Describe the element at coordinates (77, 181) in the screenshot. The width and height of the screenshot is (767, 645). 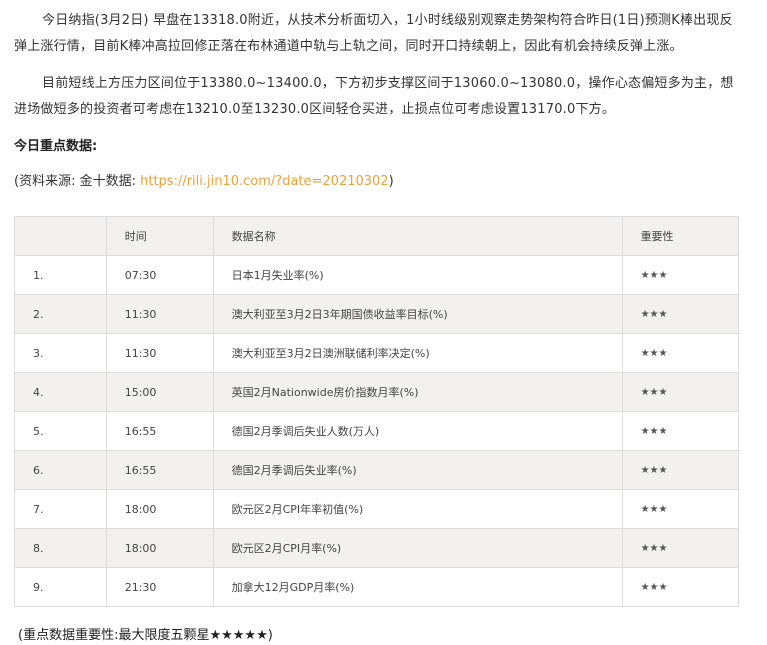
I see `source-prefix: (资料来源: 金十数据:` at that location.